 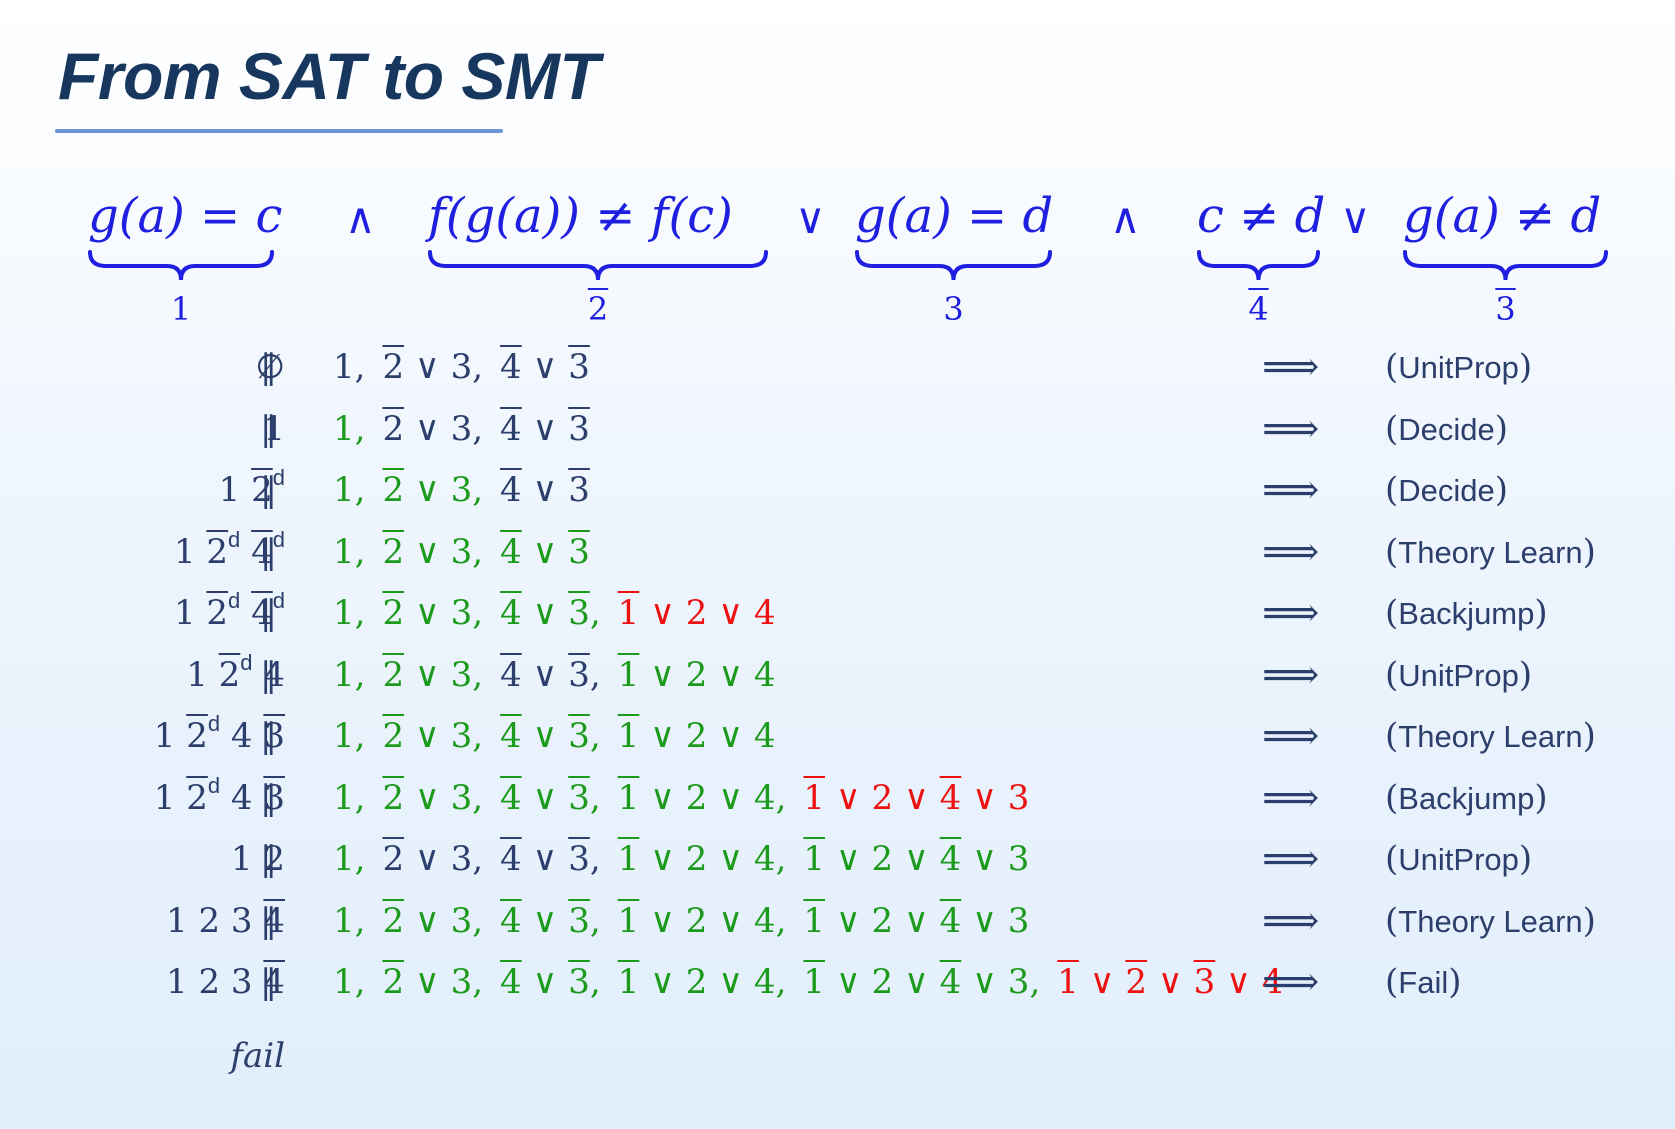 What do you see at coordinates (882, 982) in the screenshot?
I see `literal-text: ∨ 2 ∨` at bounding box center [882, 982].